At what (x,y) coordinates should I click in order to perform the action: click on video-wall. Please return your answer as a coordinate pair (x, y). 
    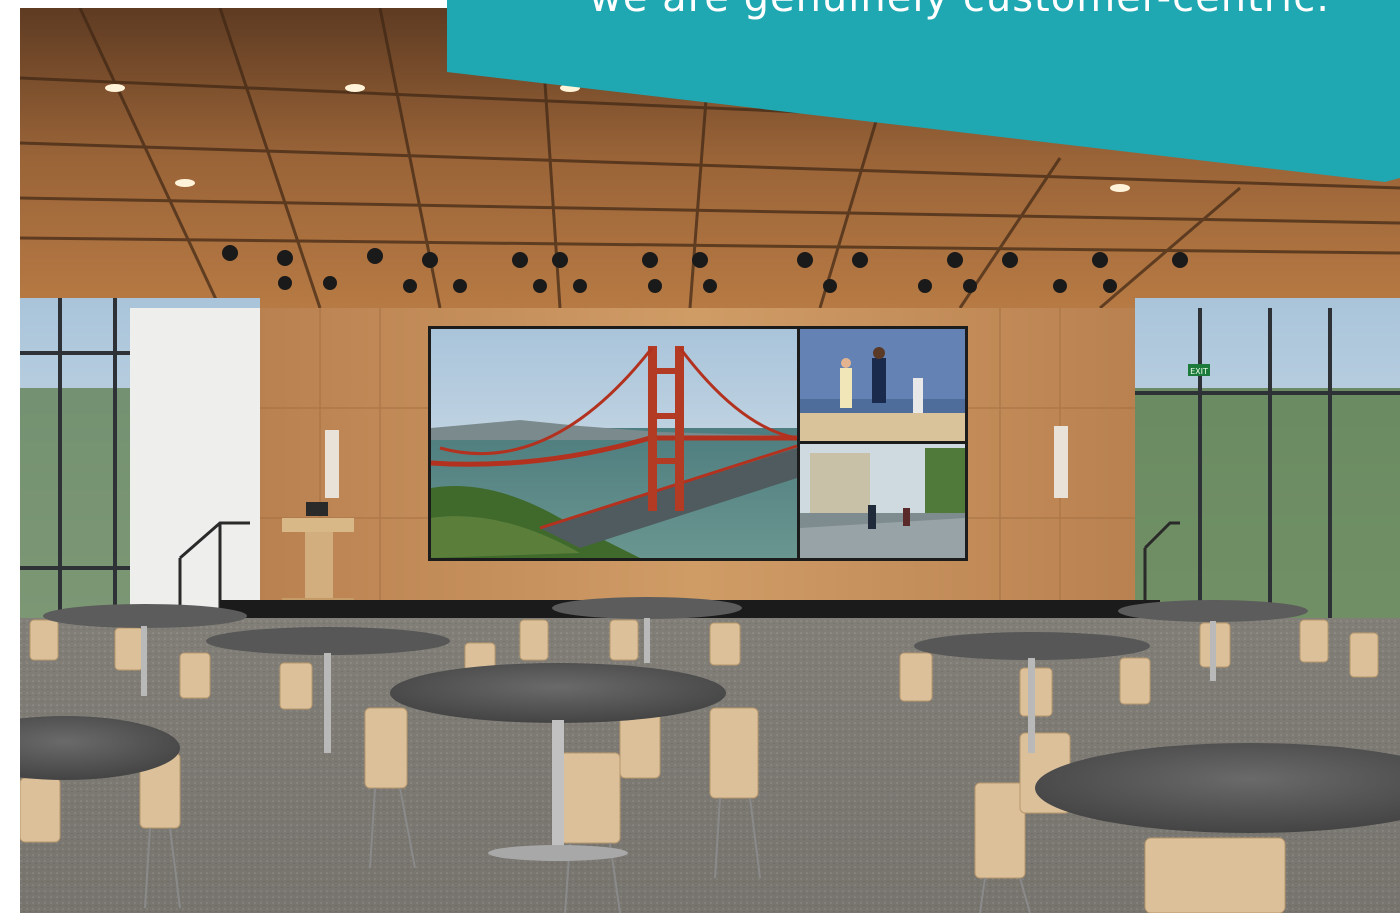
    Looking at the image, I should click on (698, 443).